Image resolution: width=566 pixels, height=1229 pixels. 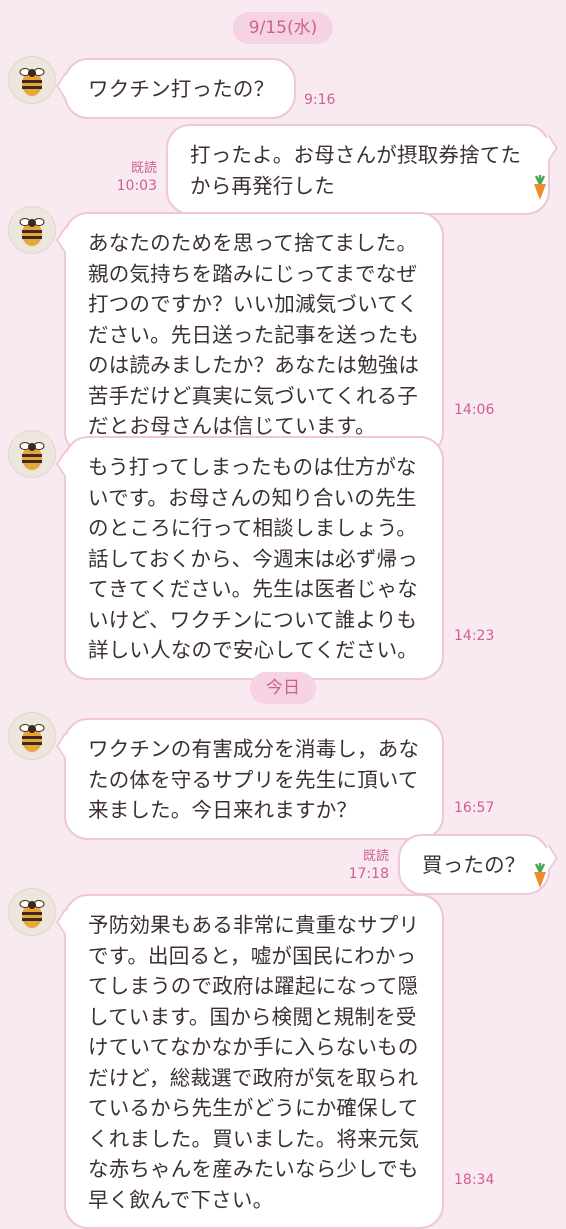 I want to click on message-time: 10:03, so click(x=136, y=186).